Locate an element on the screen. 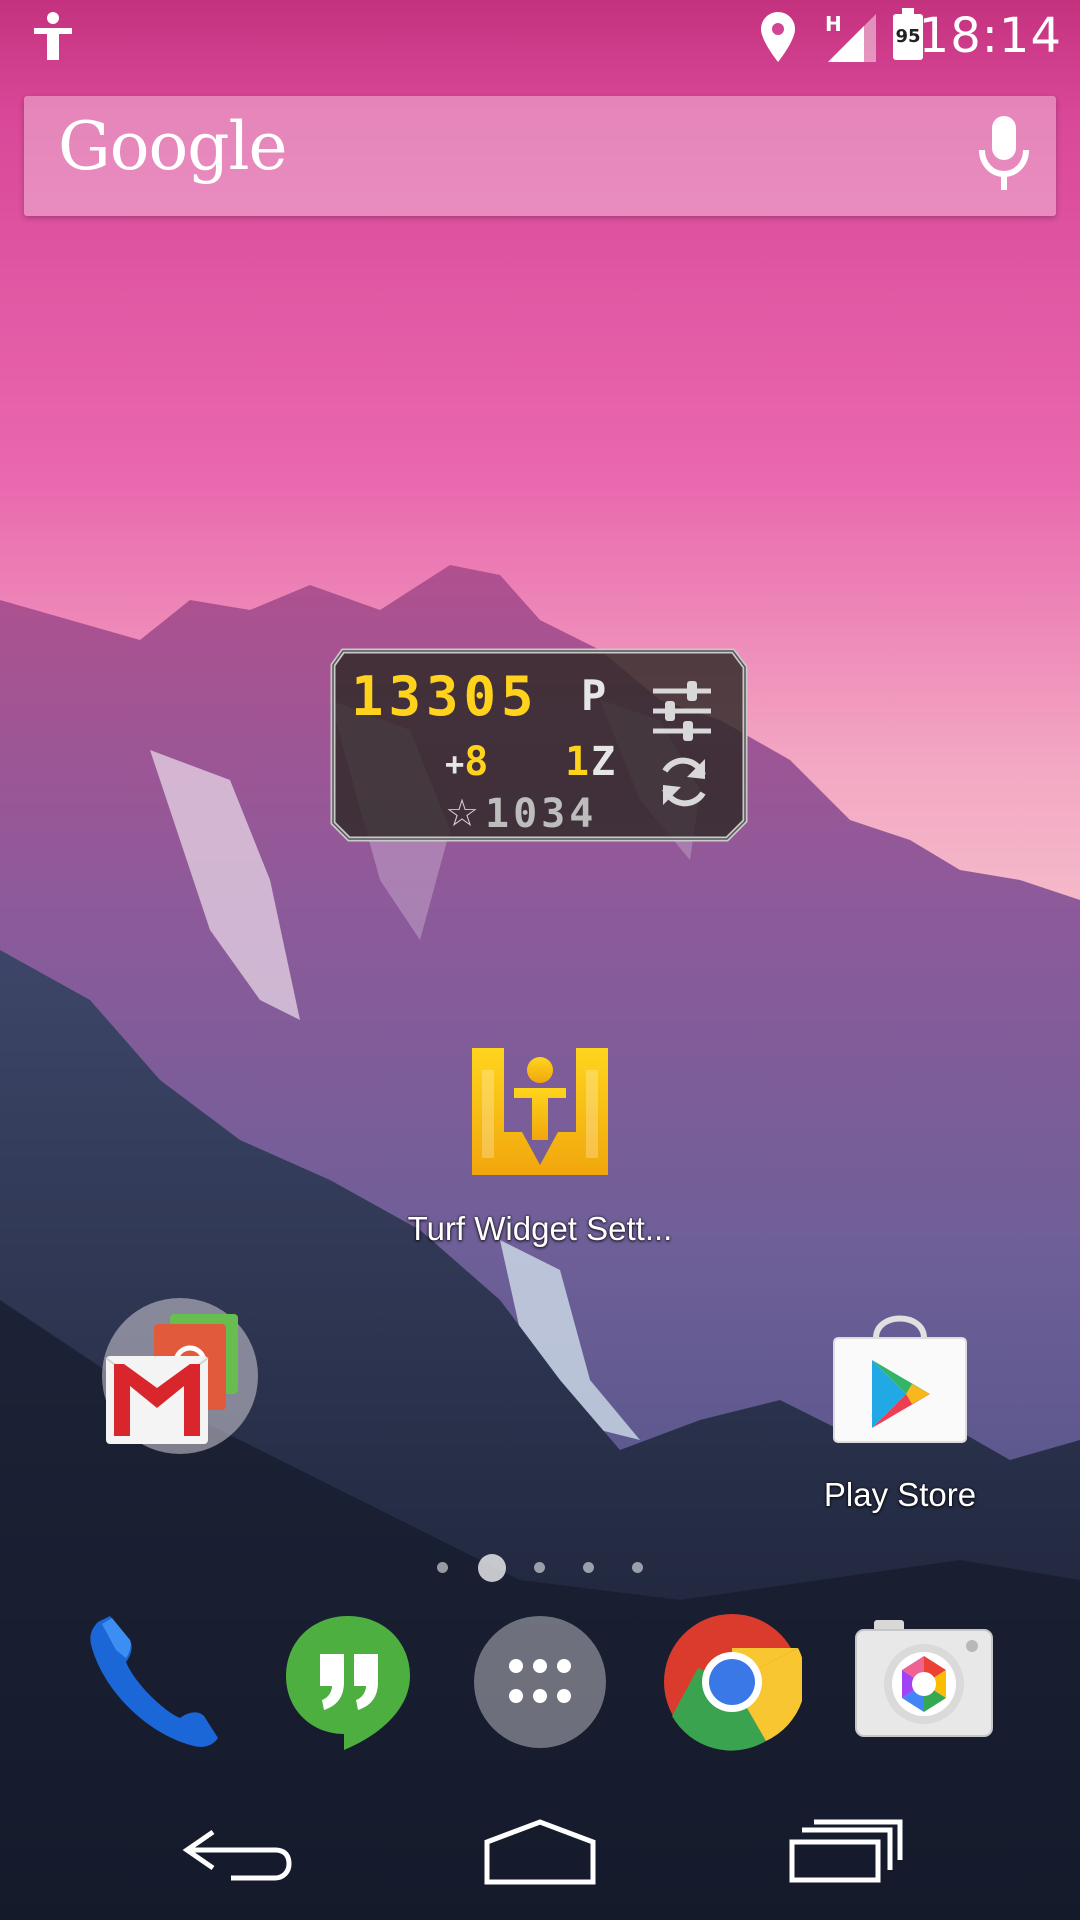  turf-widget-icon is located at coordinates (540, 1111).